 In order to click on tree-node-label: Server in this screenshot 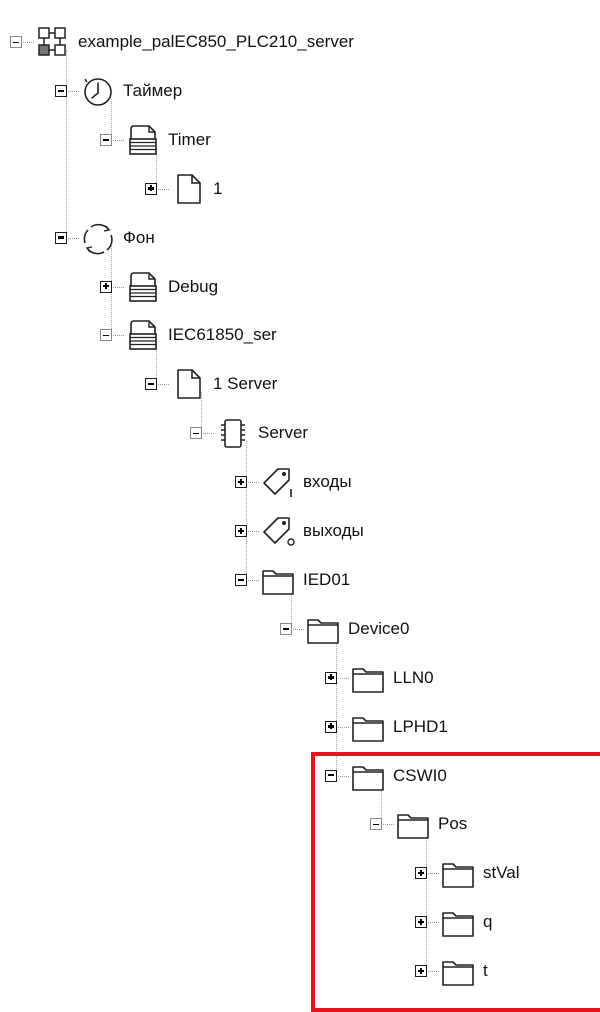, I will do `click(283, 433)`.